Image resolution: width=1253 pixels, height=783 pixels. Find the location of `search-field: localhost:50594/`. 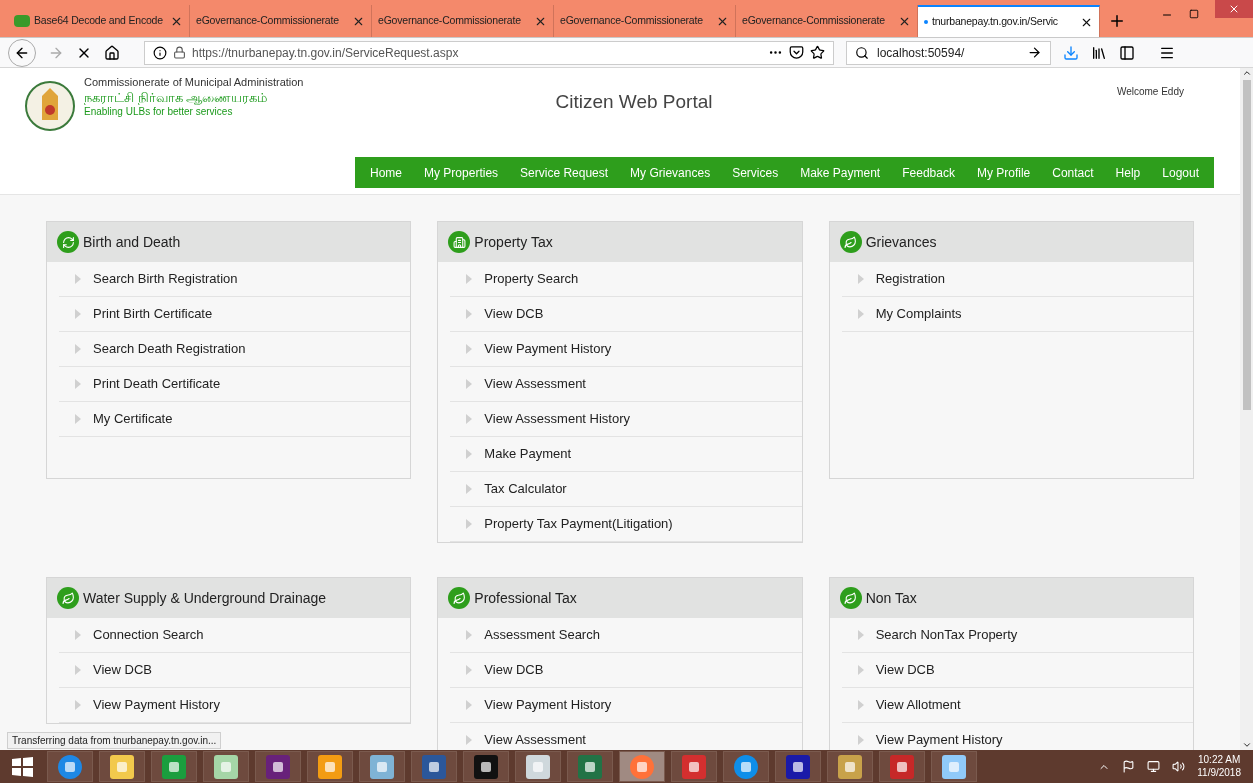

search-field: localhost:50594/ is located at coordinates (948, 52).